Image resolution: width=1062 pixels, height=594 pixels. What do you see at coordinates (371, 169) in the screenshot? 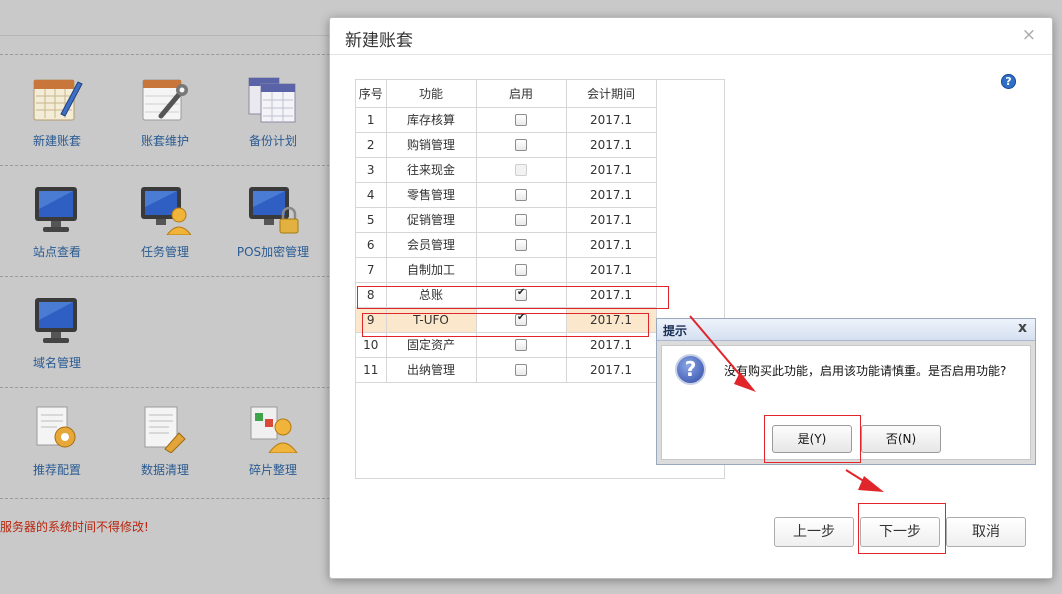
I see `row-number: 3` at bounding box center [371, 169].